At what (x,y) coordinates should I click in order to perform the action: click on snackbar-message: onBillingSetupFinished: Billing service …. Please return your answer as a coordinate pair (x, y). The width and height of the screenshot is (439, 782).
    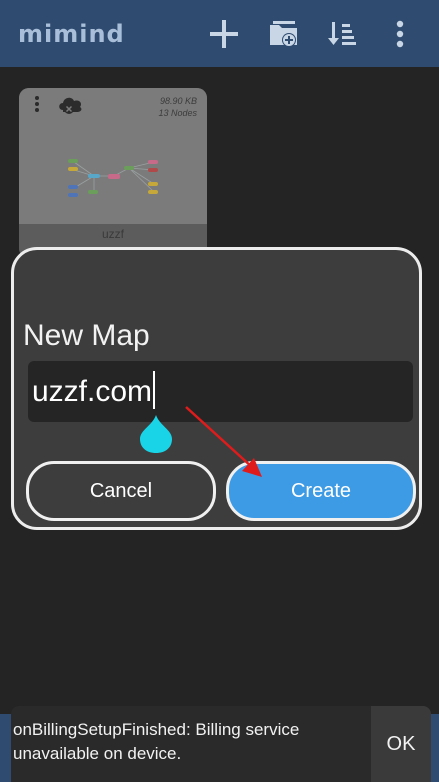
    Looking at the image, I should click on (156, 741).